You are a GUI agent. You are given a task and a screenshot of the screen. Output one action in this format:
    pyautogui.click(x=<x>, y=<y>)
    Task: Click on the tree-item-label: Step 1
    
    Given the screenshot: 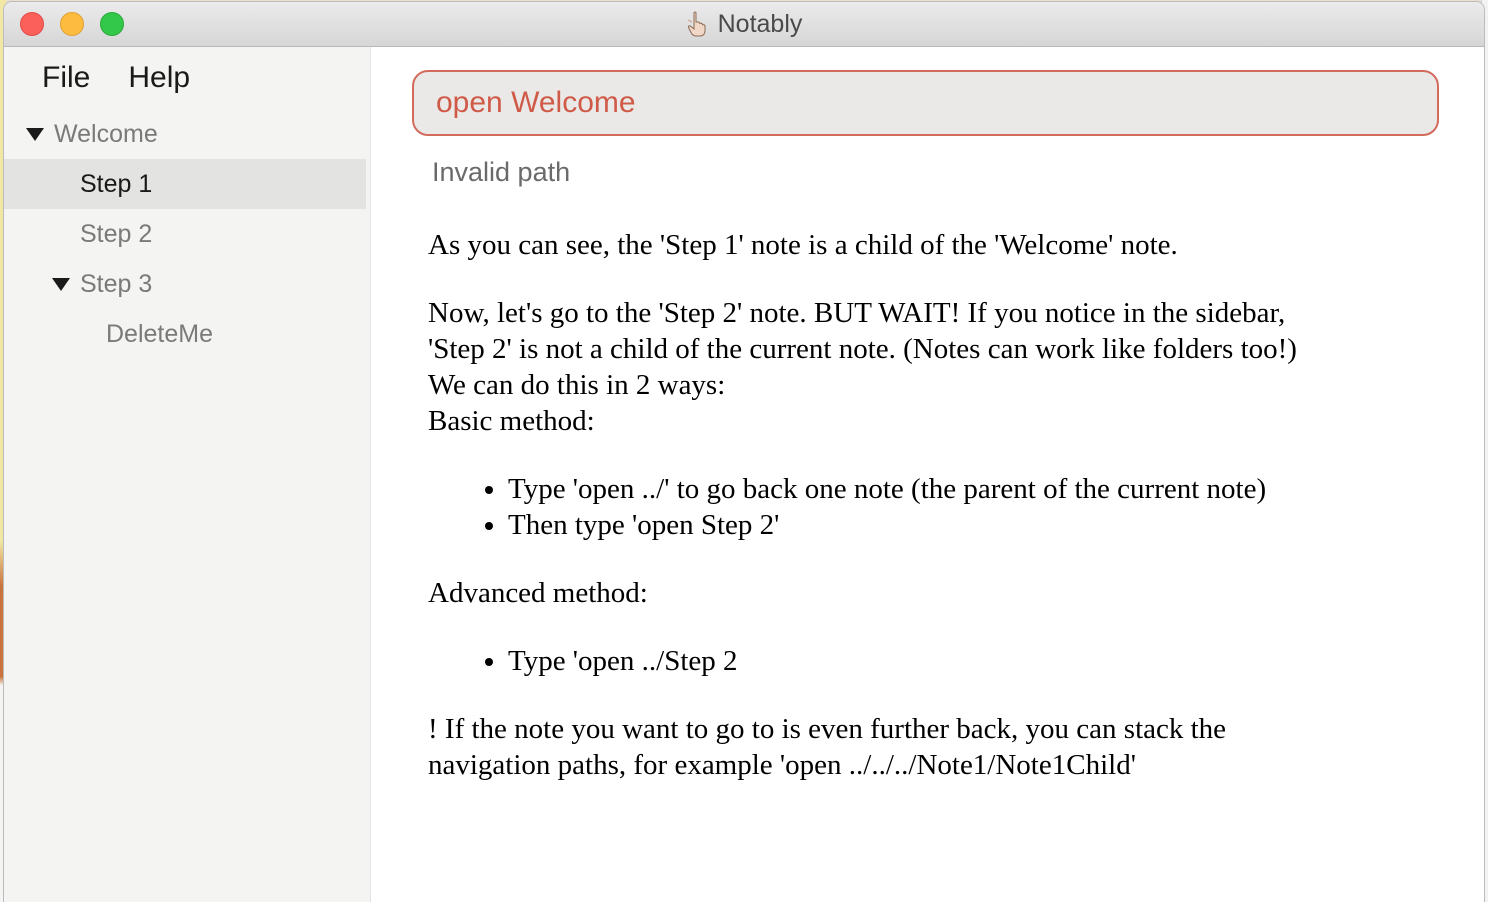 What is the action you would take?
    pyautogui.click(x=116, y=183)
    